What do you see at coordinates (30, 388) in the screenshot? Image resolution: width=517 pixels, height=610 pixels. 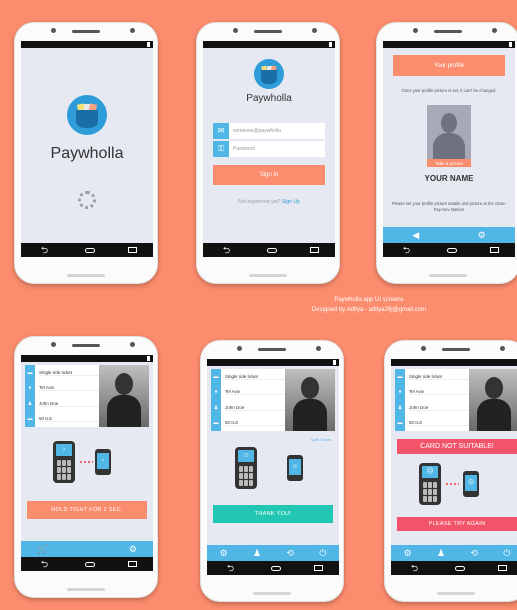 I see `location-icon: ●` at bounding box center [30, 388].